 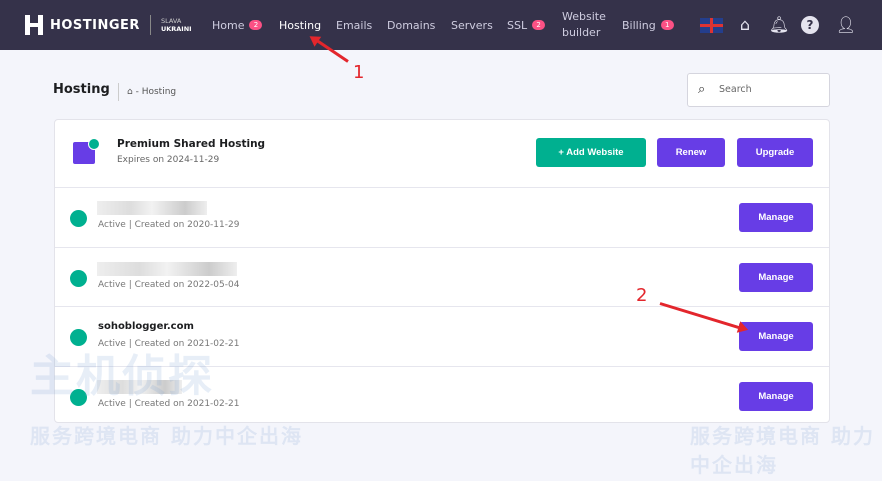 I want to click on site-status: Active | Created on 2022-05-04, so click(x=169, y=285).